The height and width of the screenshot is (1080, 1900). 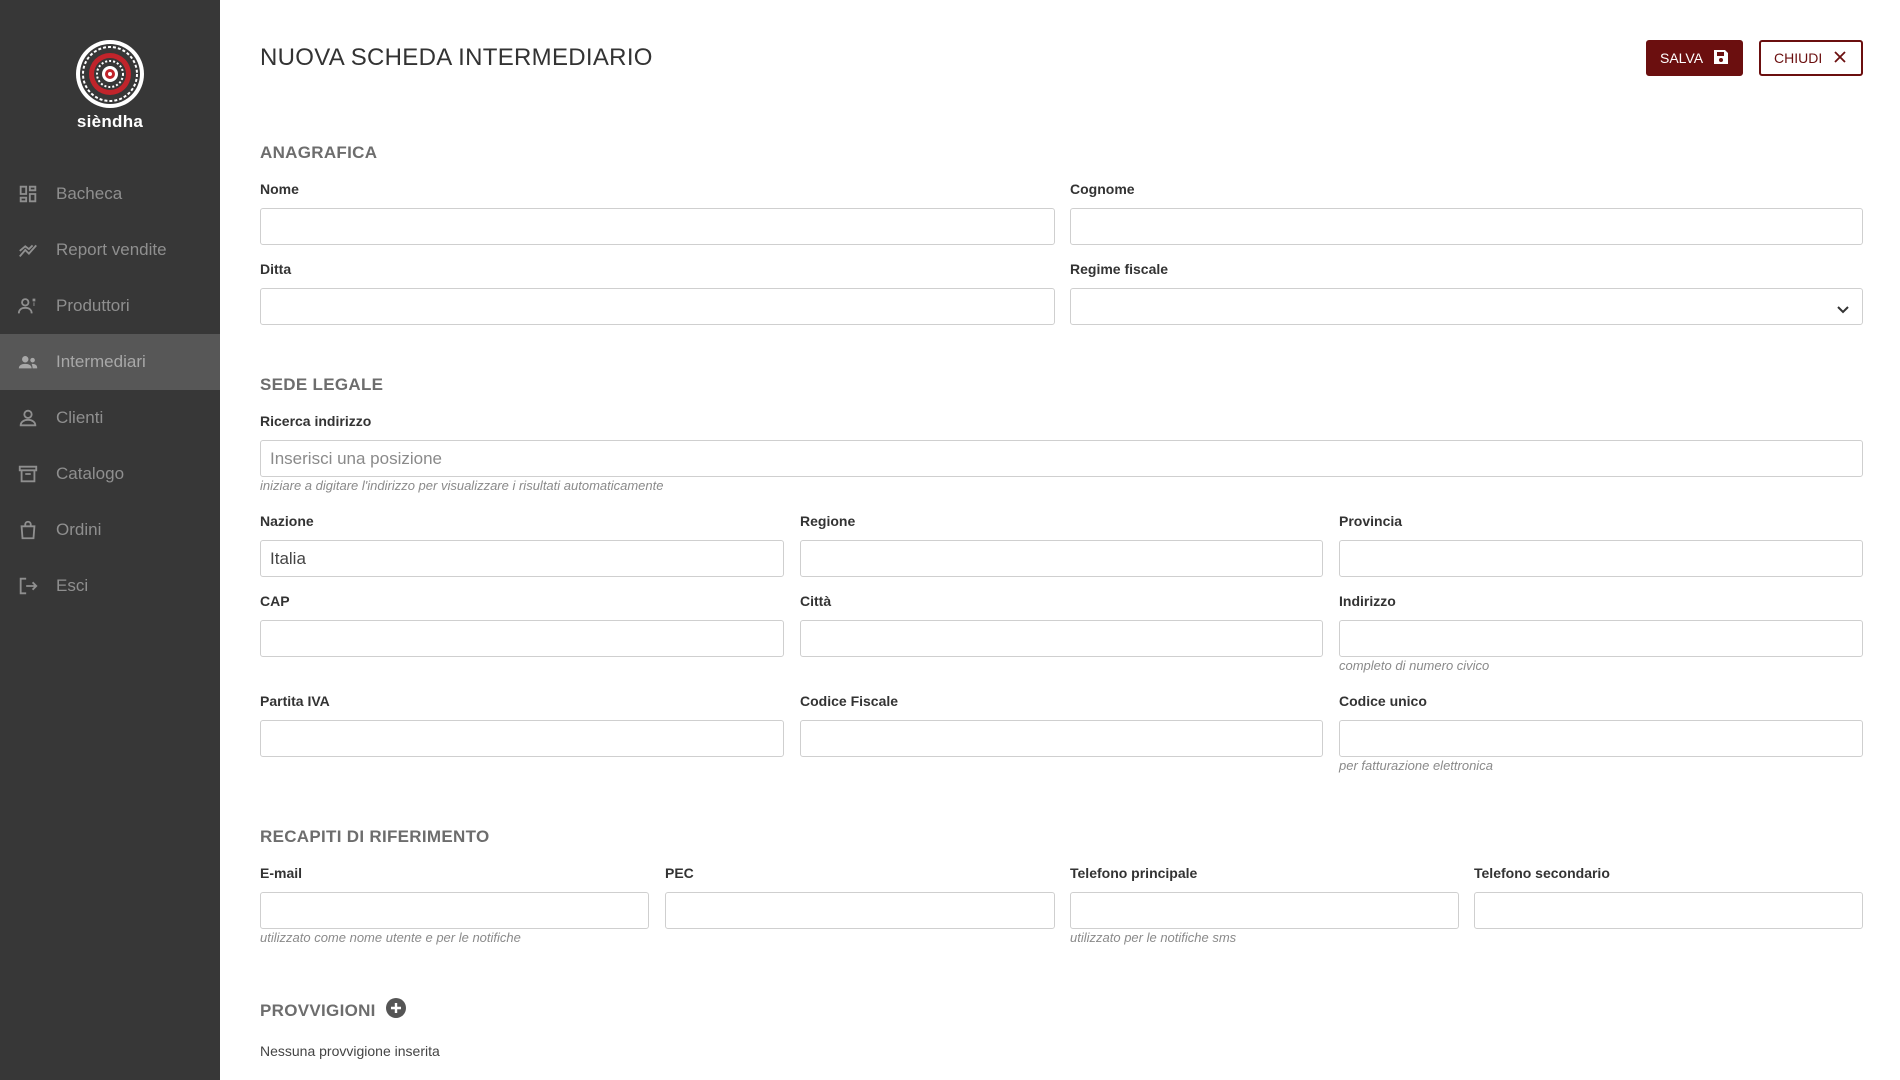 I want to click on ricerca-indirizzo-input: Inserisci una posizione, so click(x=1061, y=458).